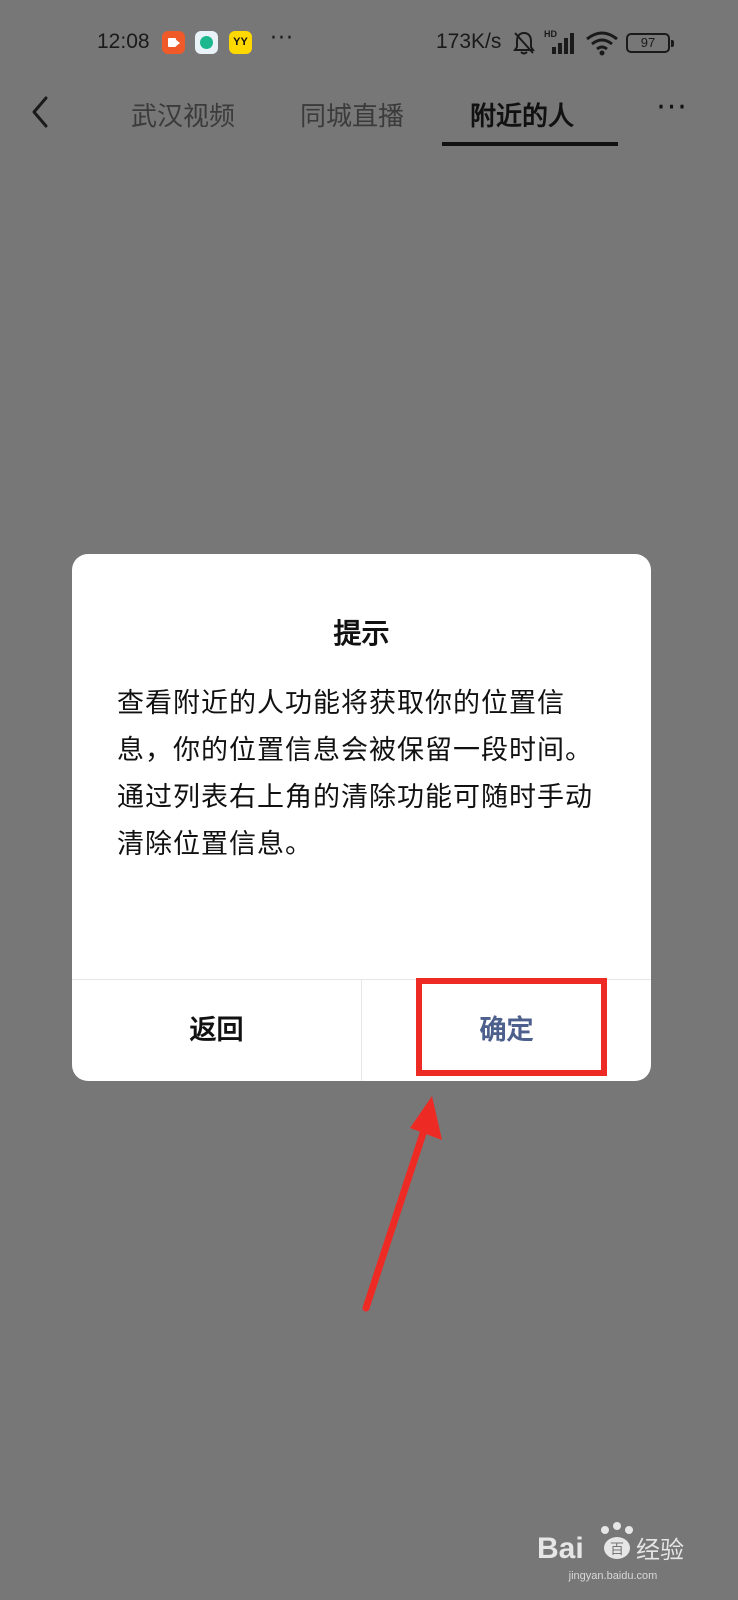  Describe the element at coordinates (183, 114) in the screenshot. I see `tab-wuhan-video: 武汉视频` at that location.